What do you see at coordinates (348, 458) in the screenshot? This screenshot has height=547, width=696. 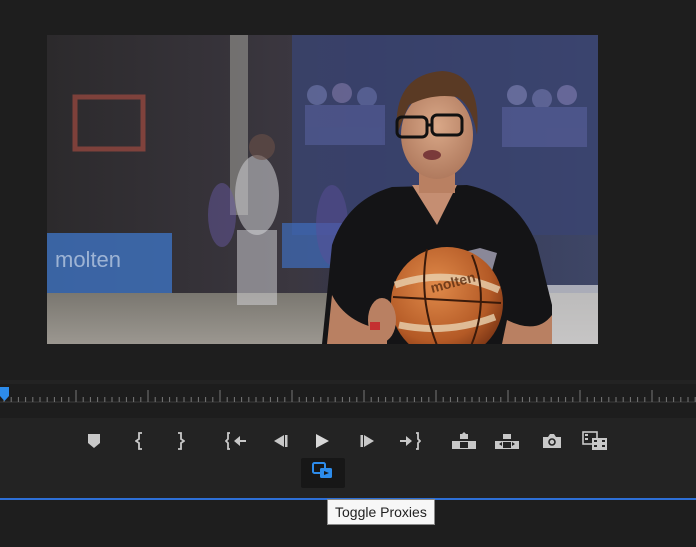 I see `transport-controls` at bounding box center [348, 458].